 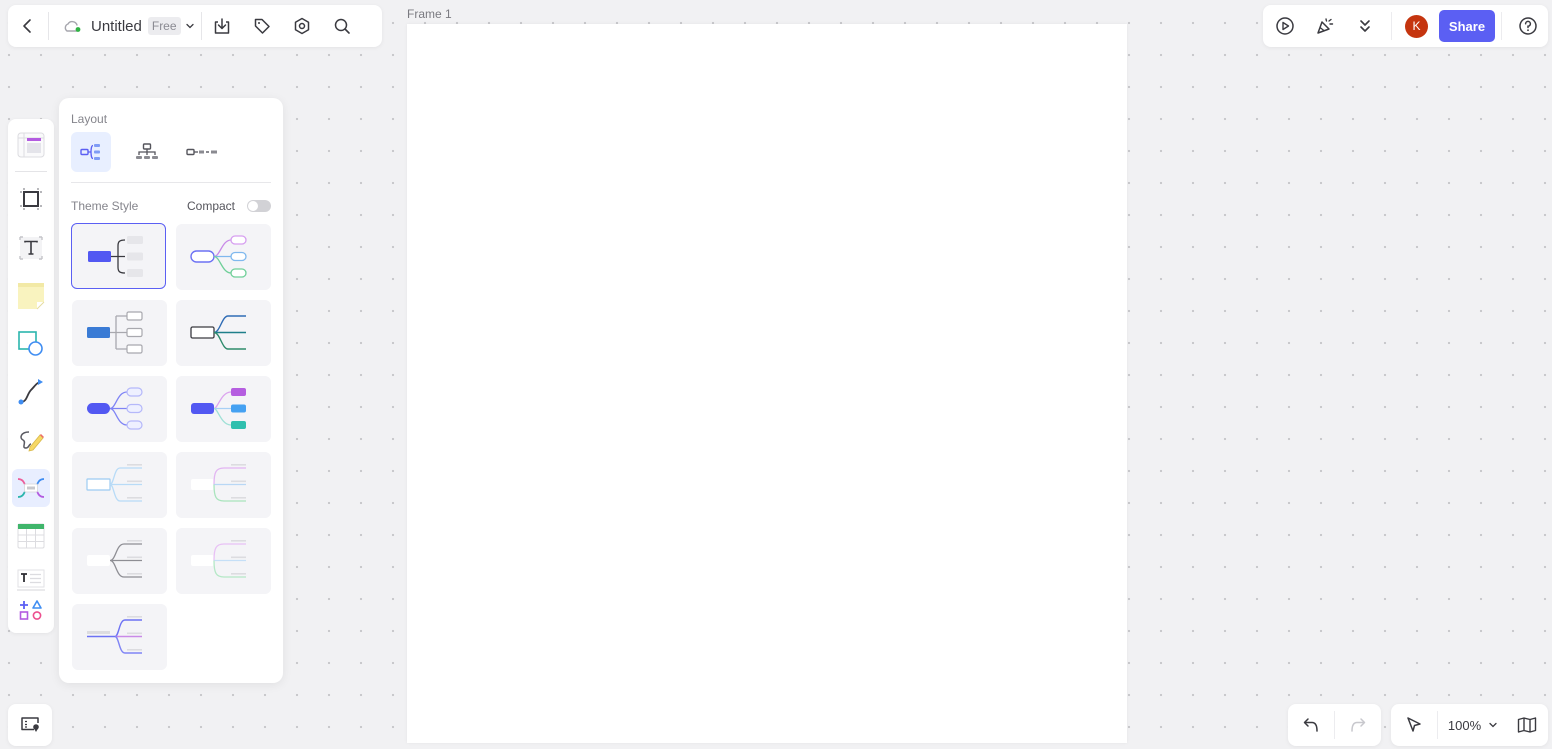 I want to click on tool-rail, so click(x=31, y=376).